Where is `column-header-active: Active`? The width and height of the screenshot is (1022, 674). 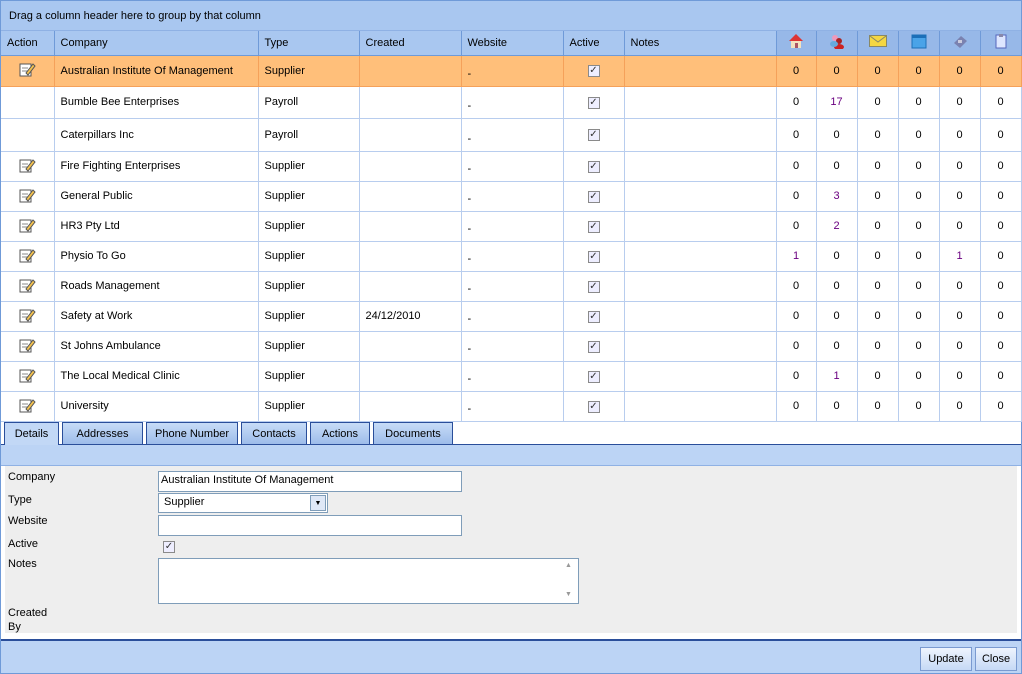 column-header-active: Active is located at coordinates (594, 43).